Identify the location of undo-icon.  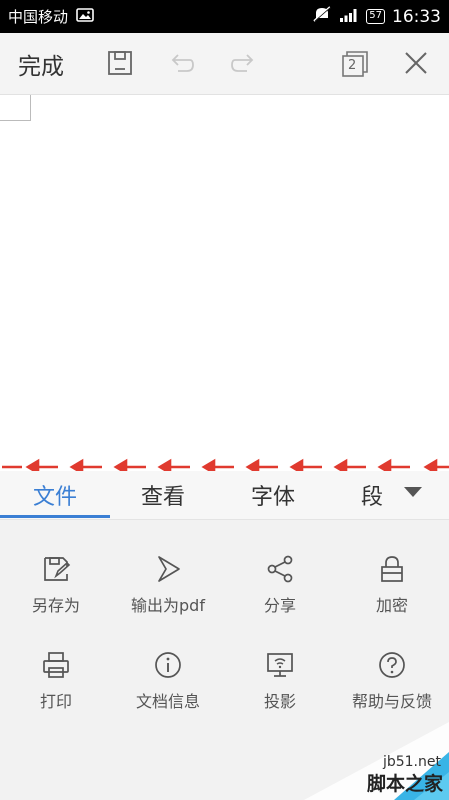
(182, 63).